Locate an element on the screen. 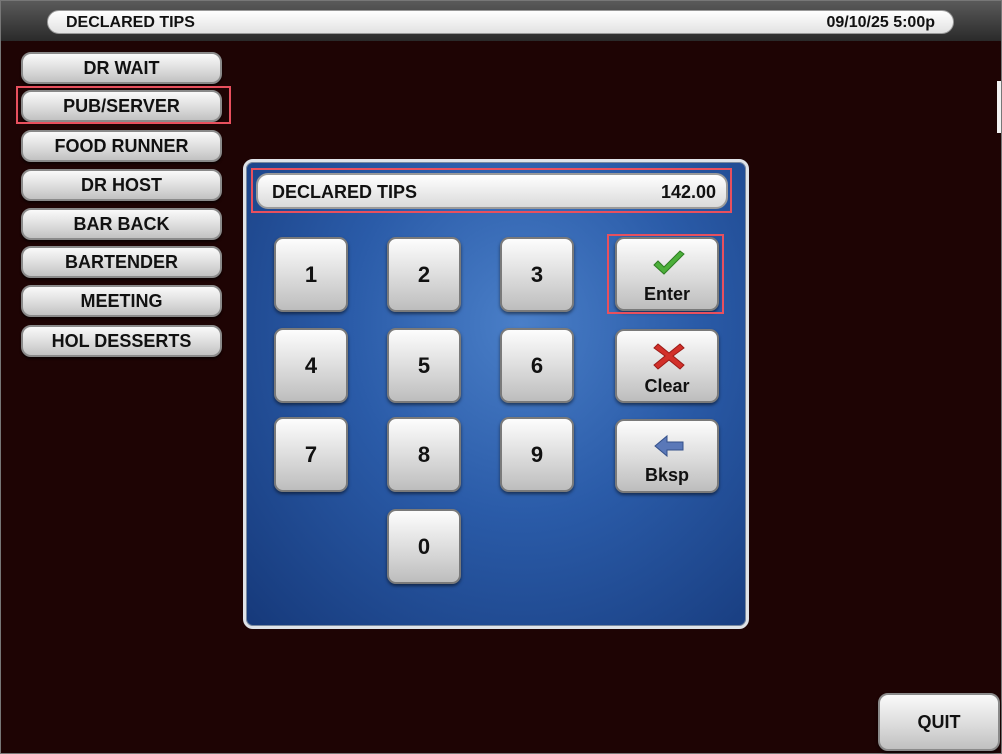 The height and width of the screenshot is (754, 1002). clear-button: Clear is located at coordinates (667, 366).